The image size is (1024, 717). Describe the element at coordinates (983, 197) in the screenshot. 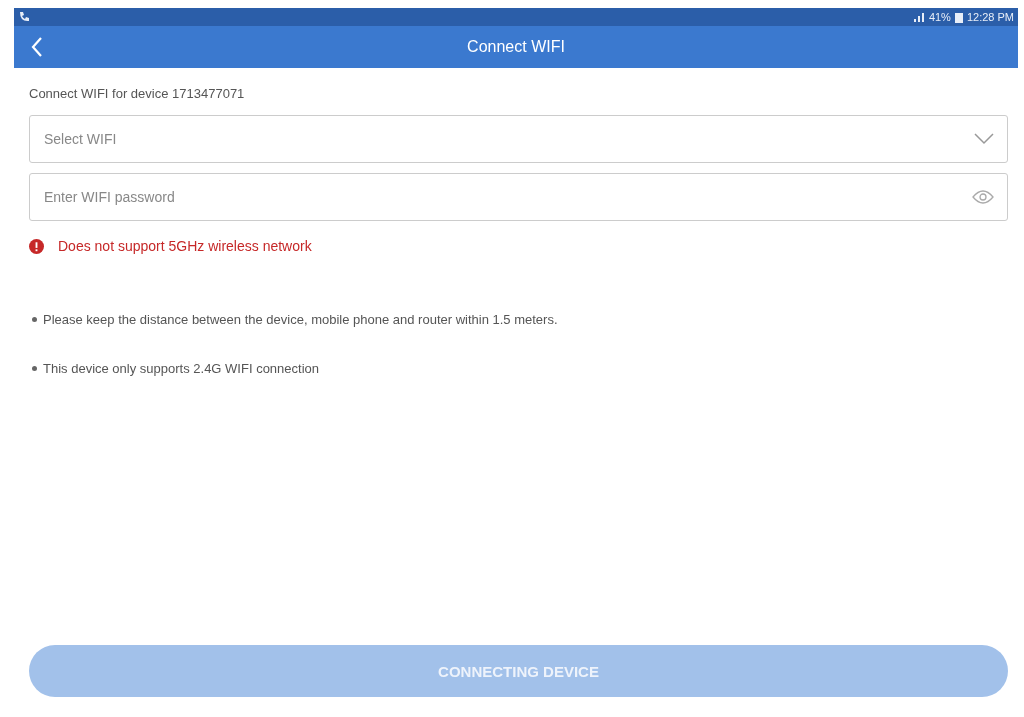

I see `eye-icon` at that location.